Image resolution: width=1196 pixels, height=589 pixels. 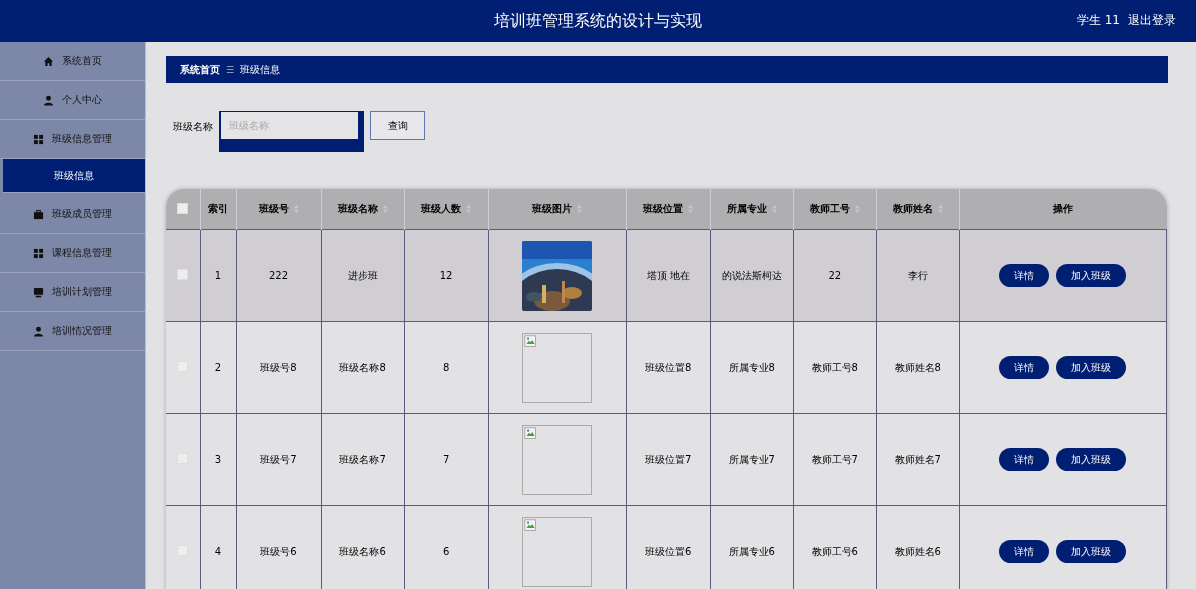 What do you see at coordinates (48, 61) in the screenshot?
I see `home-icon` at bounding box center [48, 61].